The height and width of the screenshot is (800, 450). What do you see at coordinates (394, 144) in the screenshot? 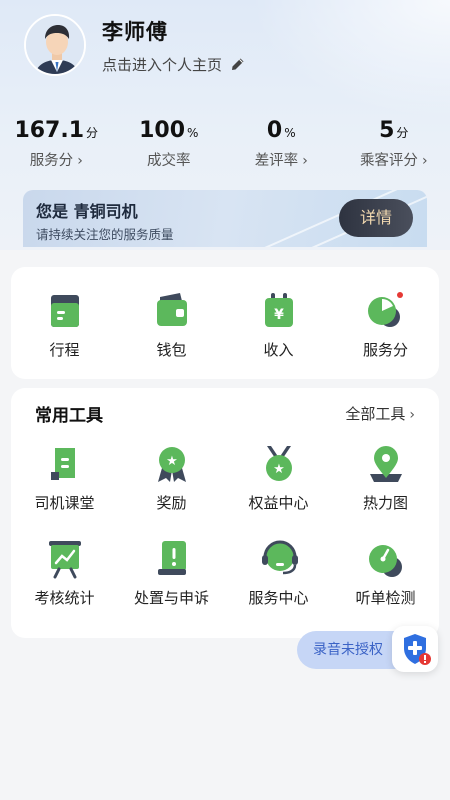
I see `stat-passenger-rating: 5分 乘客评分 ›` at bounding box center [394, 144].